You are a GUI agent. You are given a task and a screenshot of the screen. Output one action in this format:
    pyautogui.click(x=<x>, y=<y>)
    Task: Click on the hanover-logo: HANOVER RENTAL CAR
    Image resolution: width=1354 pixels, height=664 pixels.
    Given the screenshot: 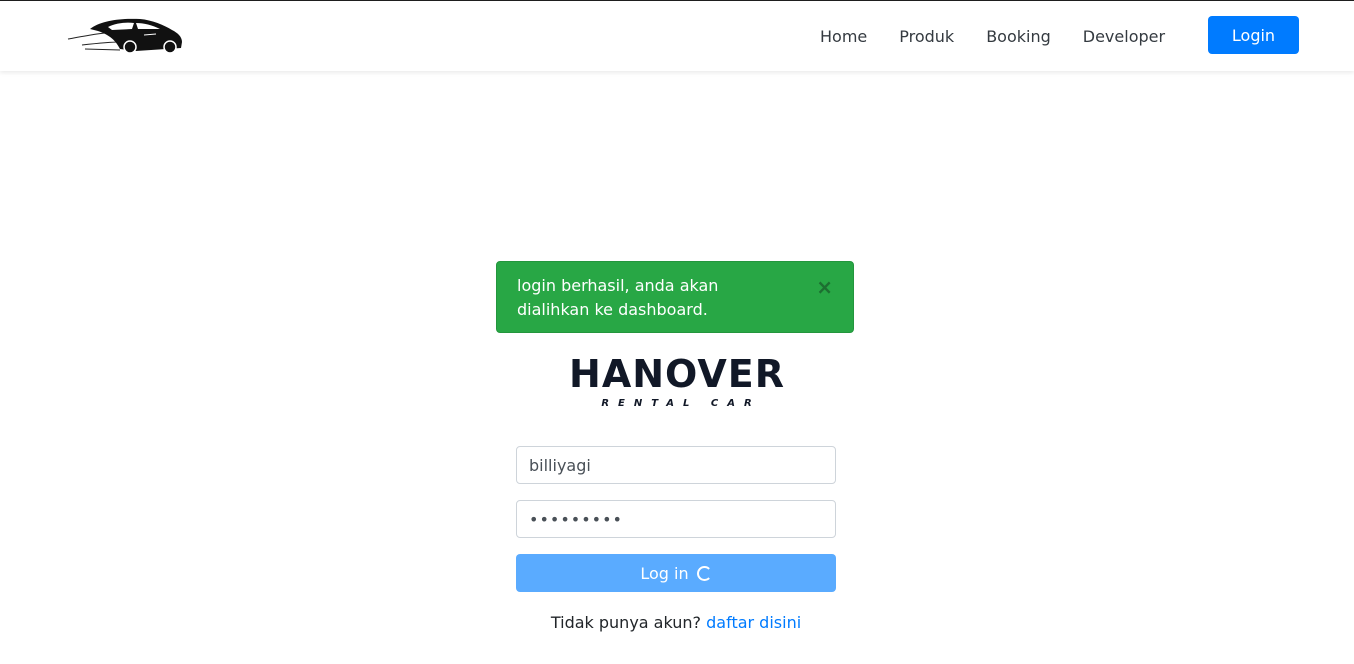 What is the action you would take?
    pyautogui.click(x=677, y=383)
    